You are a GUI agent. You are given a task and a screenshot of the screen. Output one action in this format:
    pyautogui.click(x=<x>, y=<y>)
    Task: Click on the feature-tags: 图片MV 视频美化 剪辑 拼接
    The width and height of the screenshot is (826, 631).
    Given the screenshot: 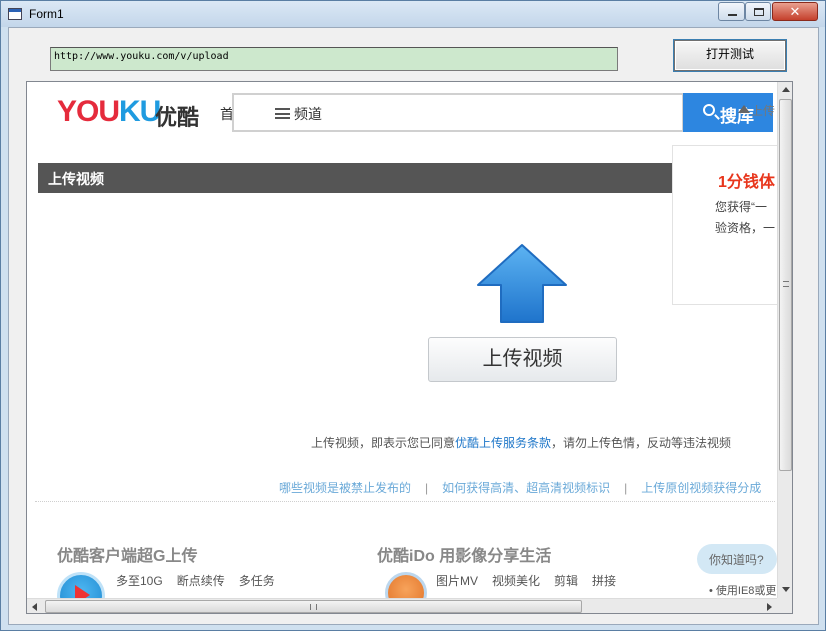 What is the action you would take?
    pyautogui.click(x=526, y=581)
    